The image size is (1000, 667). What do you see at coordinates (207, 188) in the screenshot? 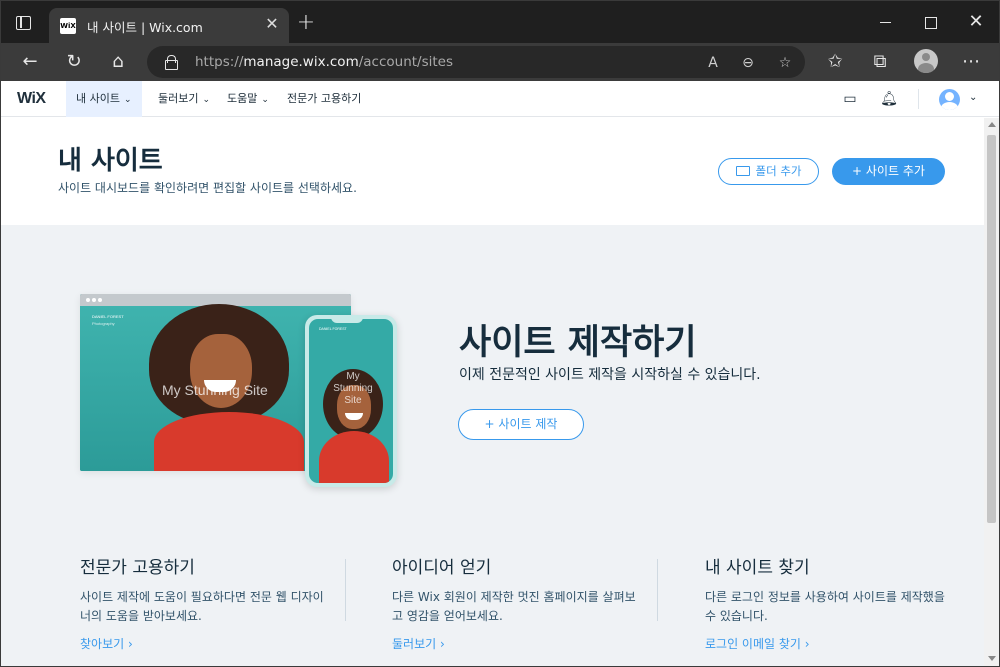
I see `page-subtitle: 사이트 대시보드를 확인하려면 편집할 사이트를 선택하세요.` at bounding box center [207, 188].